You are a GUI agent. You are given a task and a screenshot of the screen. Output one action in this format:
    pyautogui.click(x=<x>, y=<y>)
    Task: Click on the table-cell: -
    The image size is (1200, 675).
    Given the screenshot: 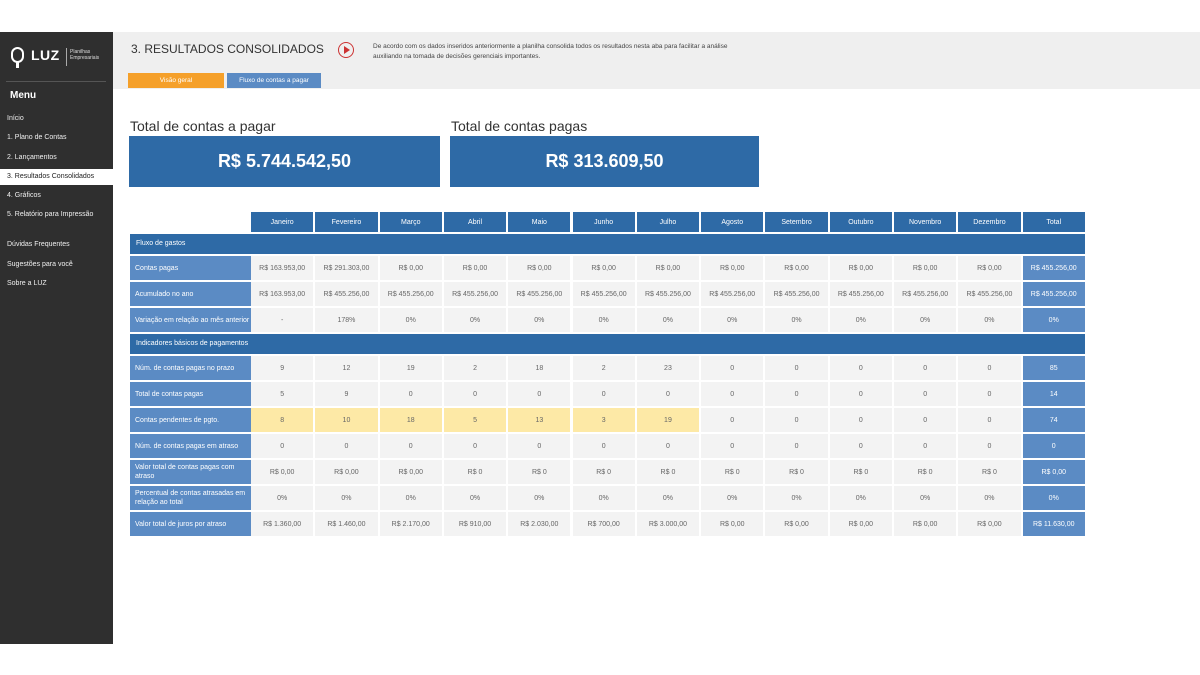 What is the action you would take?
    pyautogui.click(x=282, y=320)
    